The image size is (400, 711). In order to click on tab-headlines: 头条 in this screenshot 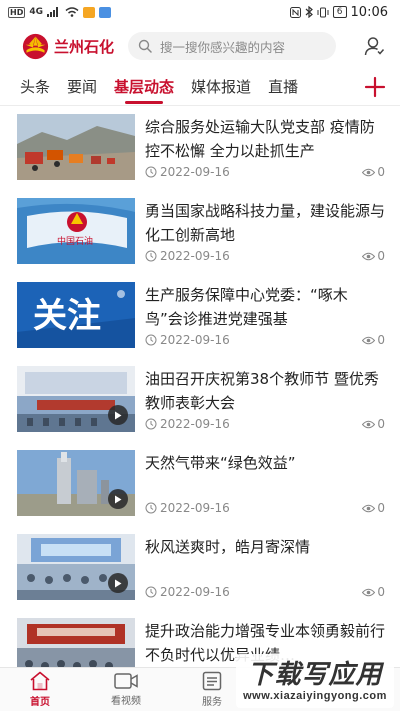, I will do `click(35, 87)`.